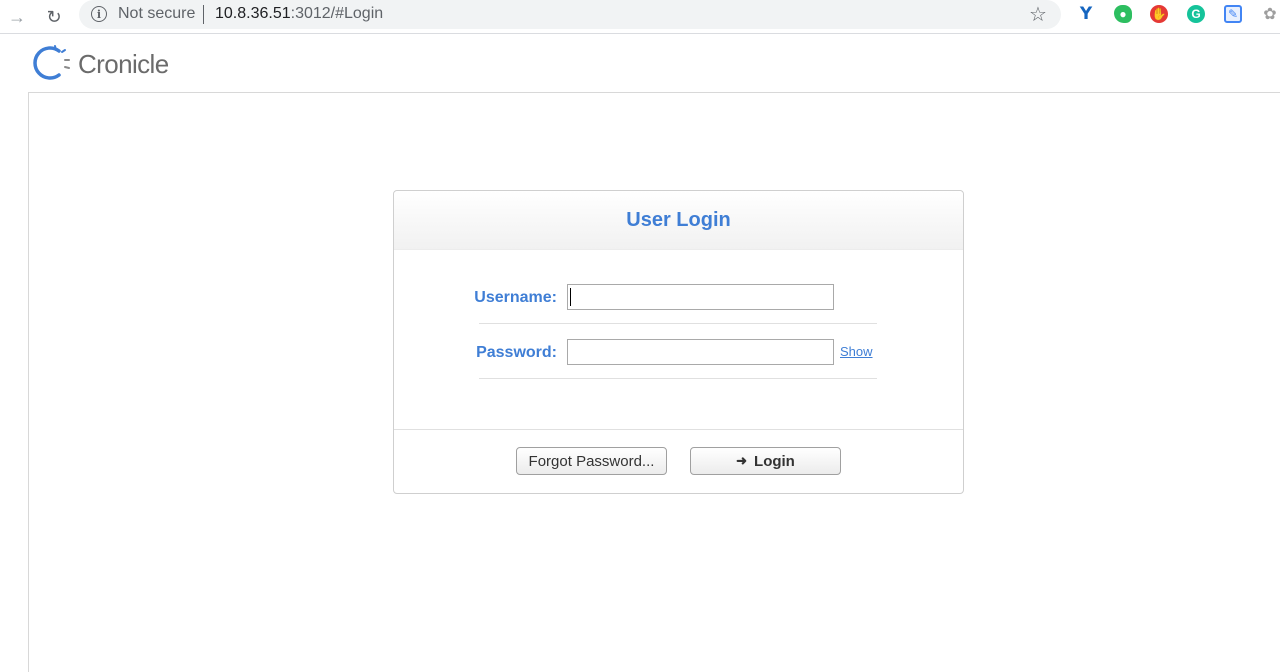  I want to click on dialog-title: User Login, so click(678, 220).